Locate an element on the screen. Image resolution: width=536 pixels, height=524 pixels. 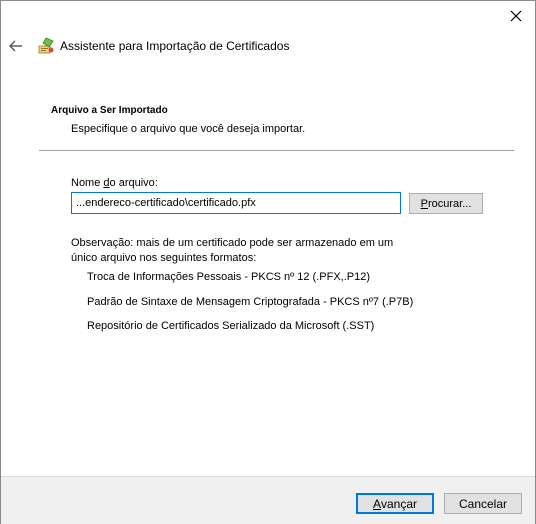
close-icon is located at coordinates (516, 16).